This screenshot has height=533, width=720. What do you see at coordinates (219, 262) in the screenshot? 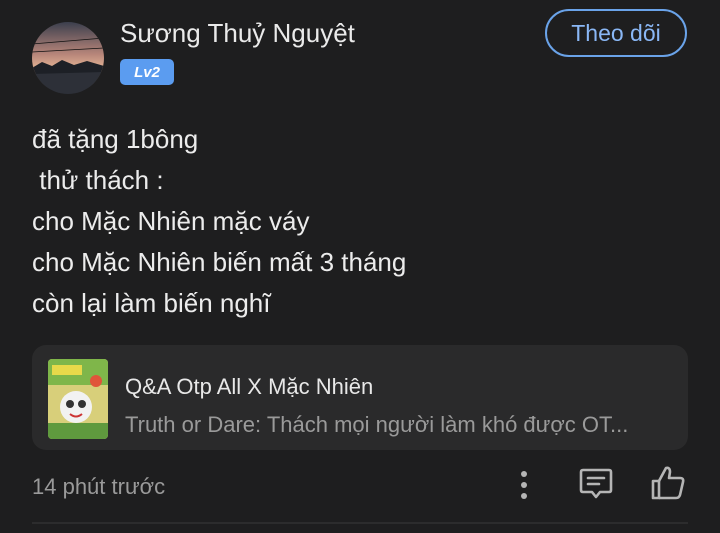
I see `content-line: cho Mặc Nhiên biến mất 3 tháng` at bounding box center [219, 262].